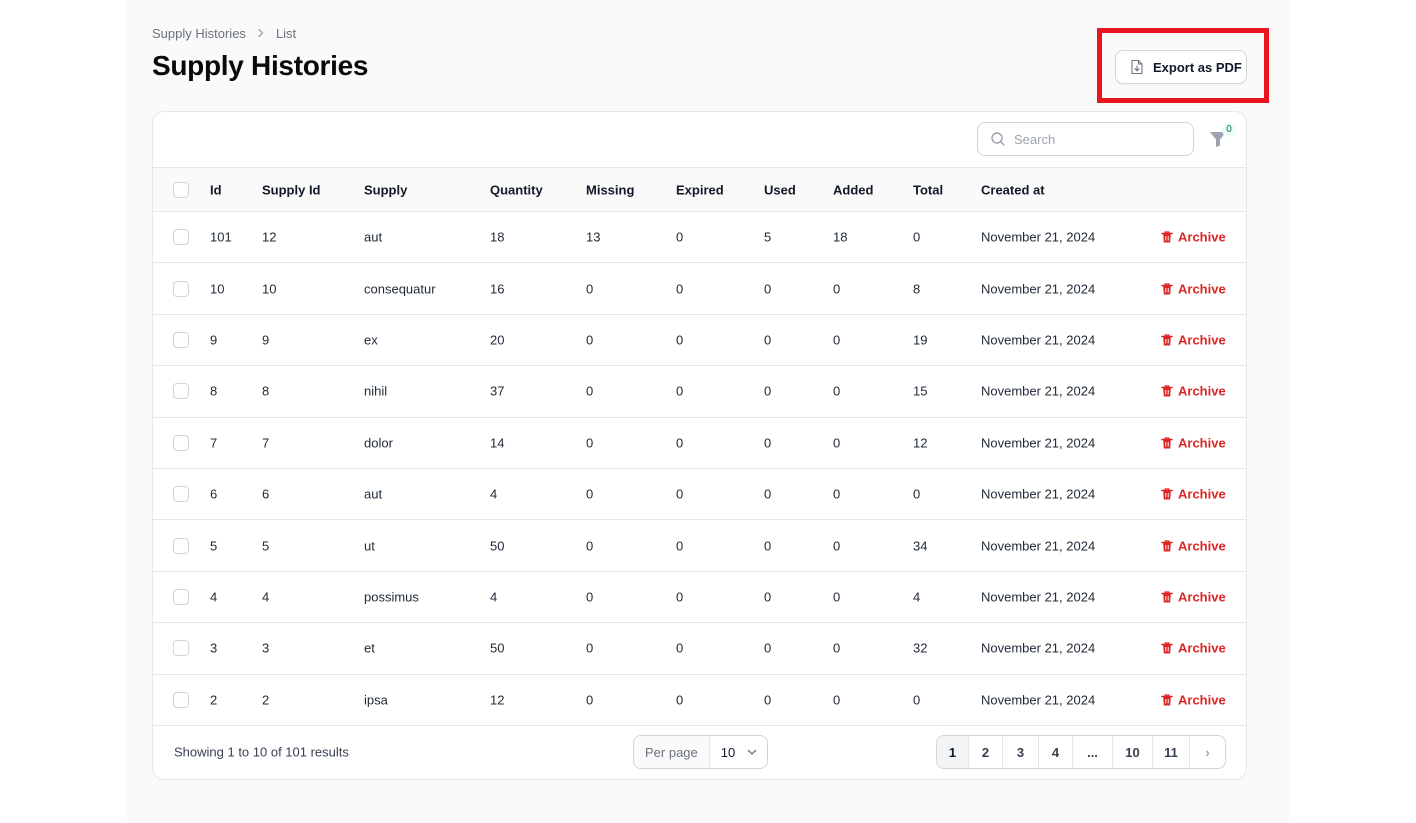 The image size is (1416, 823). I want to click on cell-quantity: 4, so click(494, 597).